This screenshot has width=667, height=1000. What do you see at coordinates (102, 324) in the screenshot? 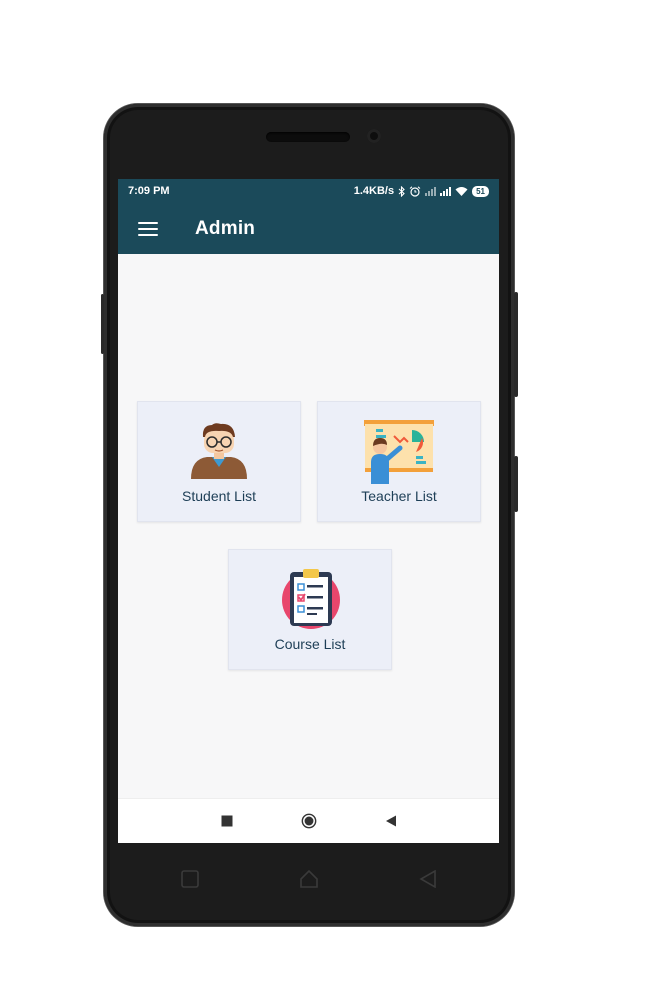
I see `left-side-button` at bounding box center [102, 324].